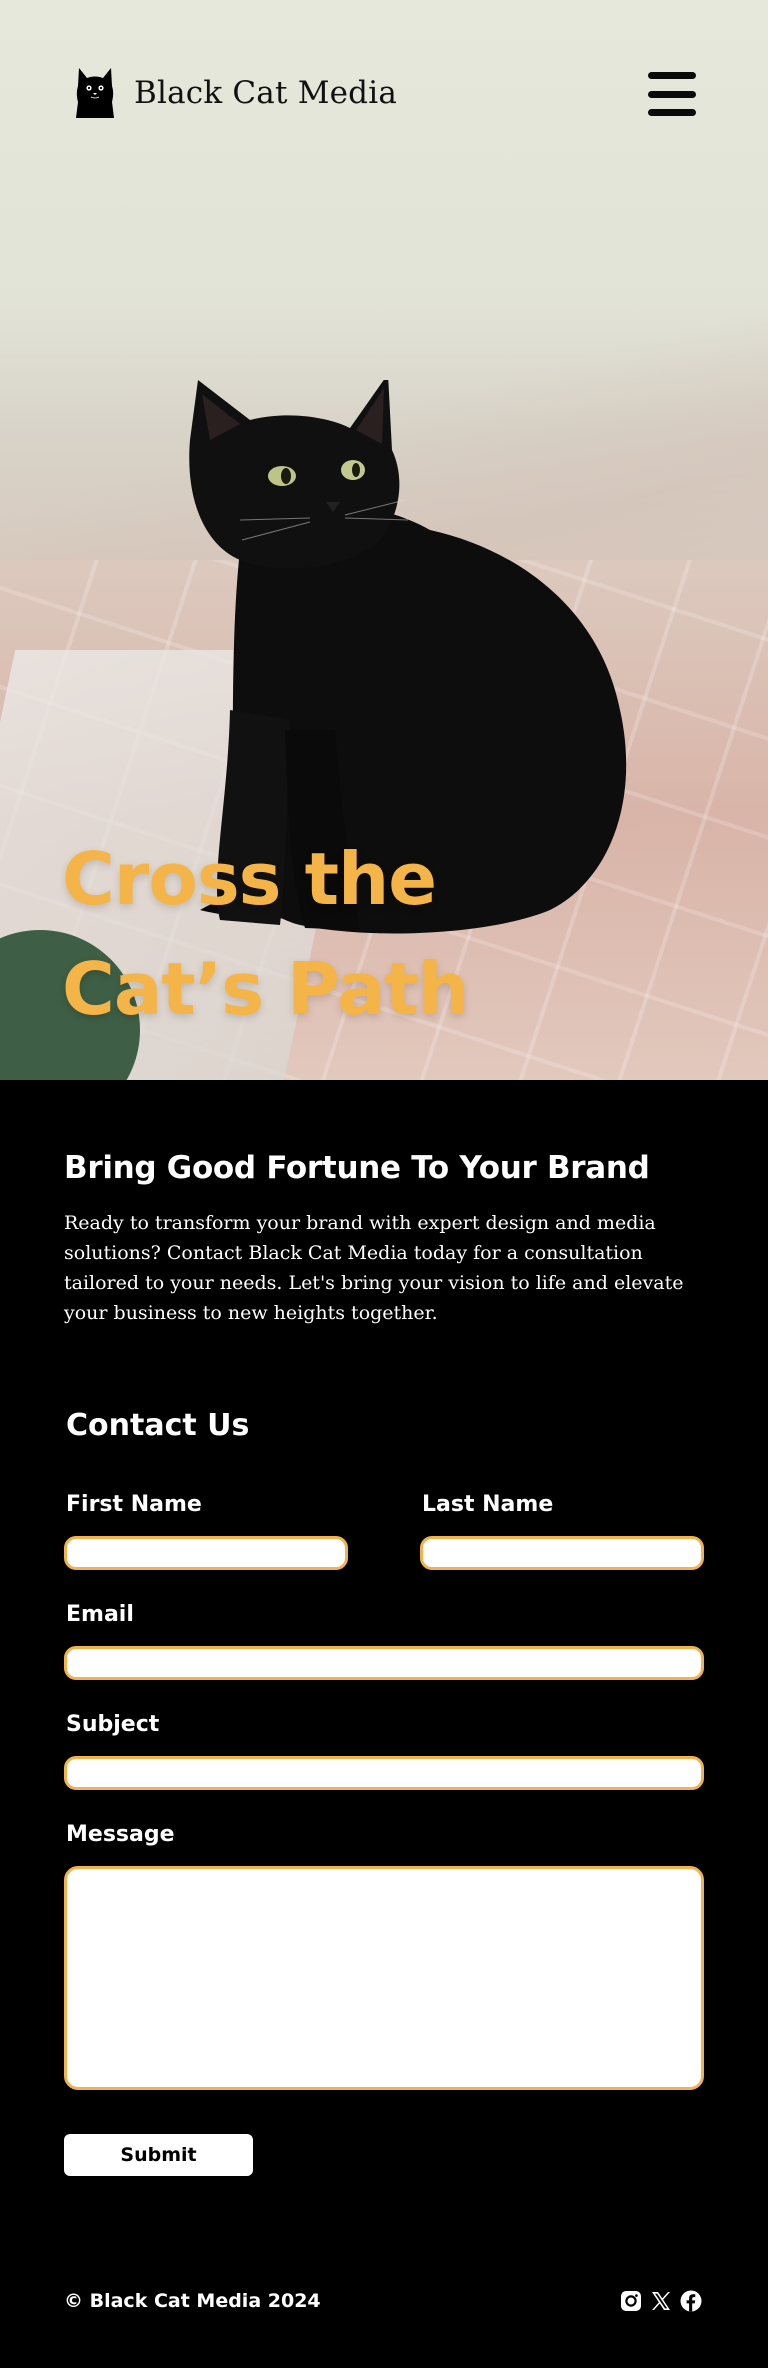  Describe the element at coordinates (661, 2301) in the screenshot. I see `x-twitter-icon` at that location.